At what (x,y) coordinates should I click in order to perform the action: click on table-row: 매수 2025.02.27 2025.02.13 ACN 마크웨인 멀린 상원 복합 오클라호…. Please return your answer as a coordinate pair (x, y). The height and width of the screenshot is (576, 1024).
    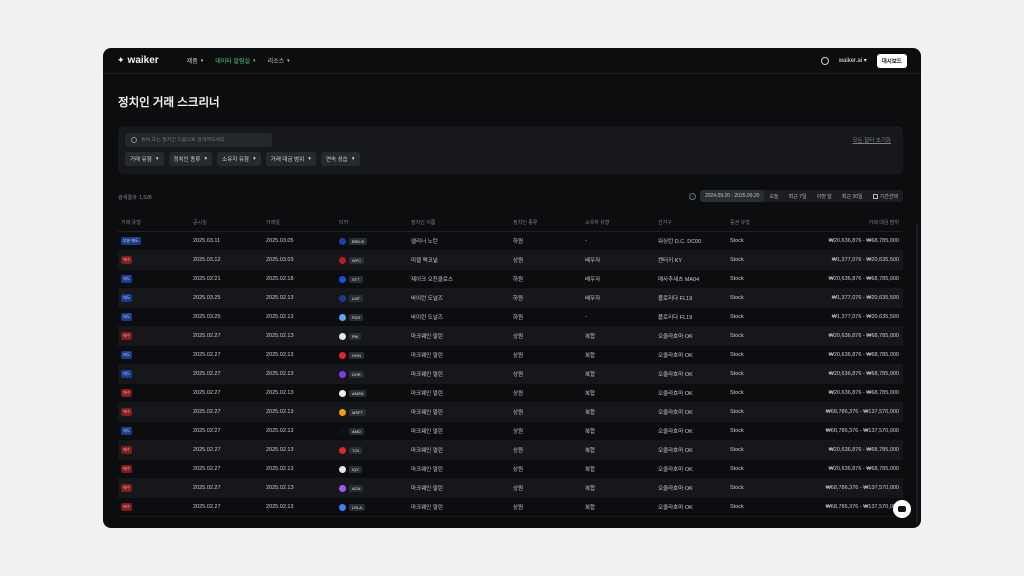
    Looking at the image, I should click on (510, 488).